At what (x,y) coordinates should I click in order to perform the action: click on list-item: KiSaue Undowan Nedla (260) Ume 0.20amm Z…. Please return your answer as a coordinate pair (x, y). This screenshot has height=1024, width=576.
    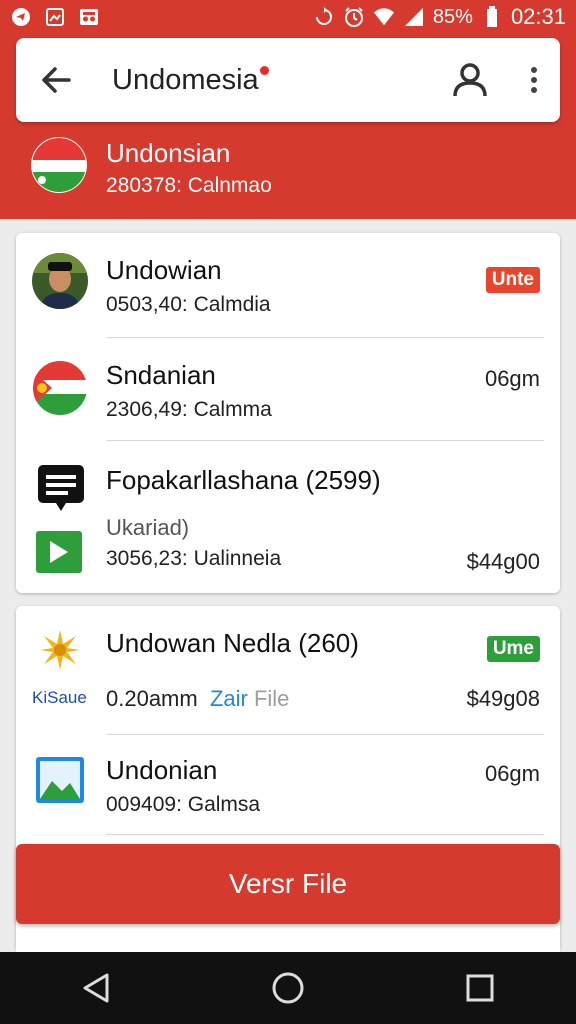
    Looking at the image, I should click on (288, 670).